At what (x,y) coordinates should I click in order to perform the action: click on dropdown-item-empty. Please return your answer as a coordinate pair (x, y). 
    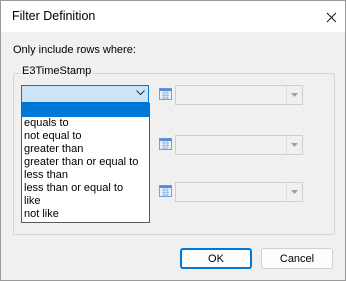
    Looking at the image, I should click on (85, 110).